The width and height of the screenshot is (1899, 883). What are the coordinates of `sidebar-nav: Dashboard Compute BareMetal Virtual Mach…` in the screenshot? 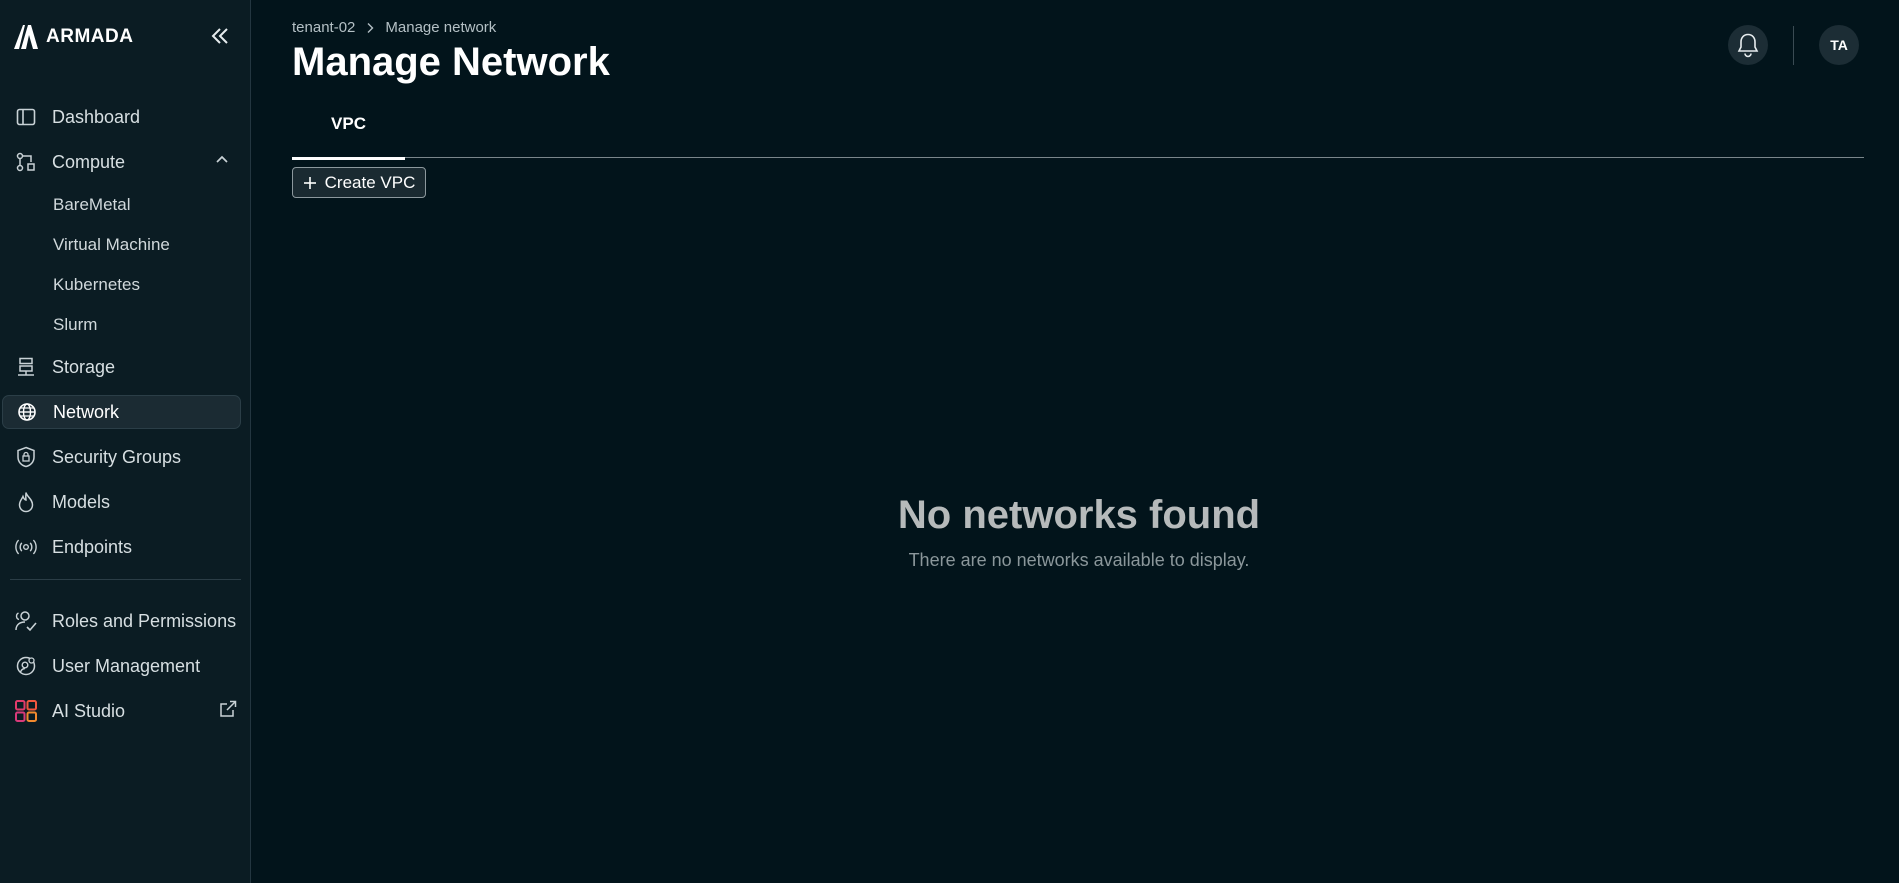 It's located at (125, 419).